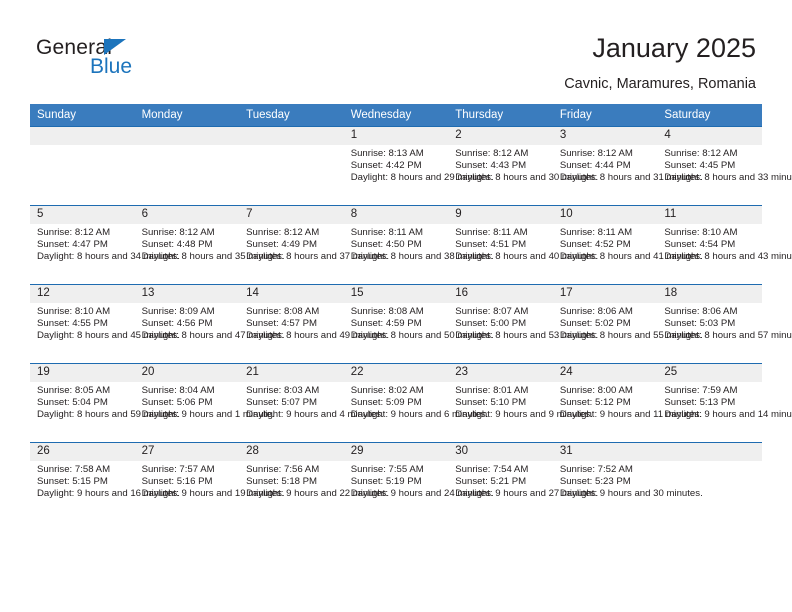 The height and width of the screenshot is (612, 792). Describe the element at coordinates (108, 494) in the screenshot. I see `daylight-text: Daylight: 9 hours and 16 minutes.` at that location.